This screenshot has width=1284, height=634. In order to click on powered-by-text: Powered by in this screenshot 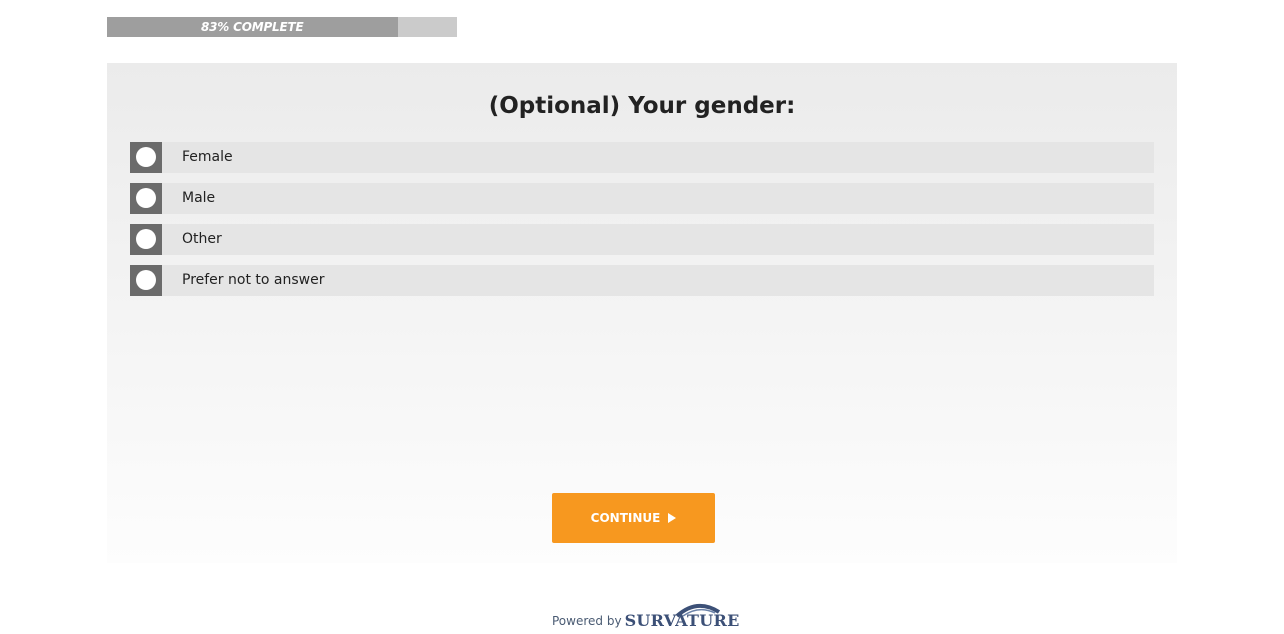, I will do `click(587, 621)`.